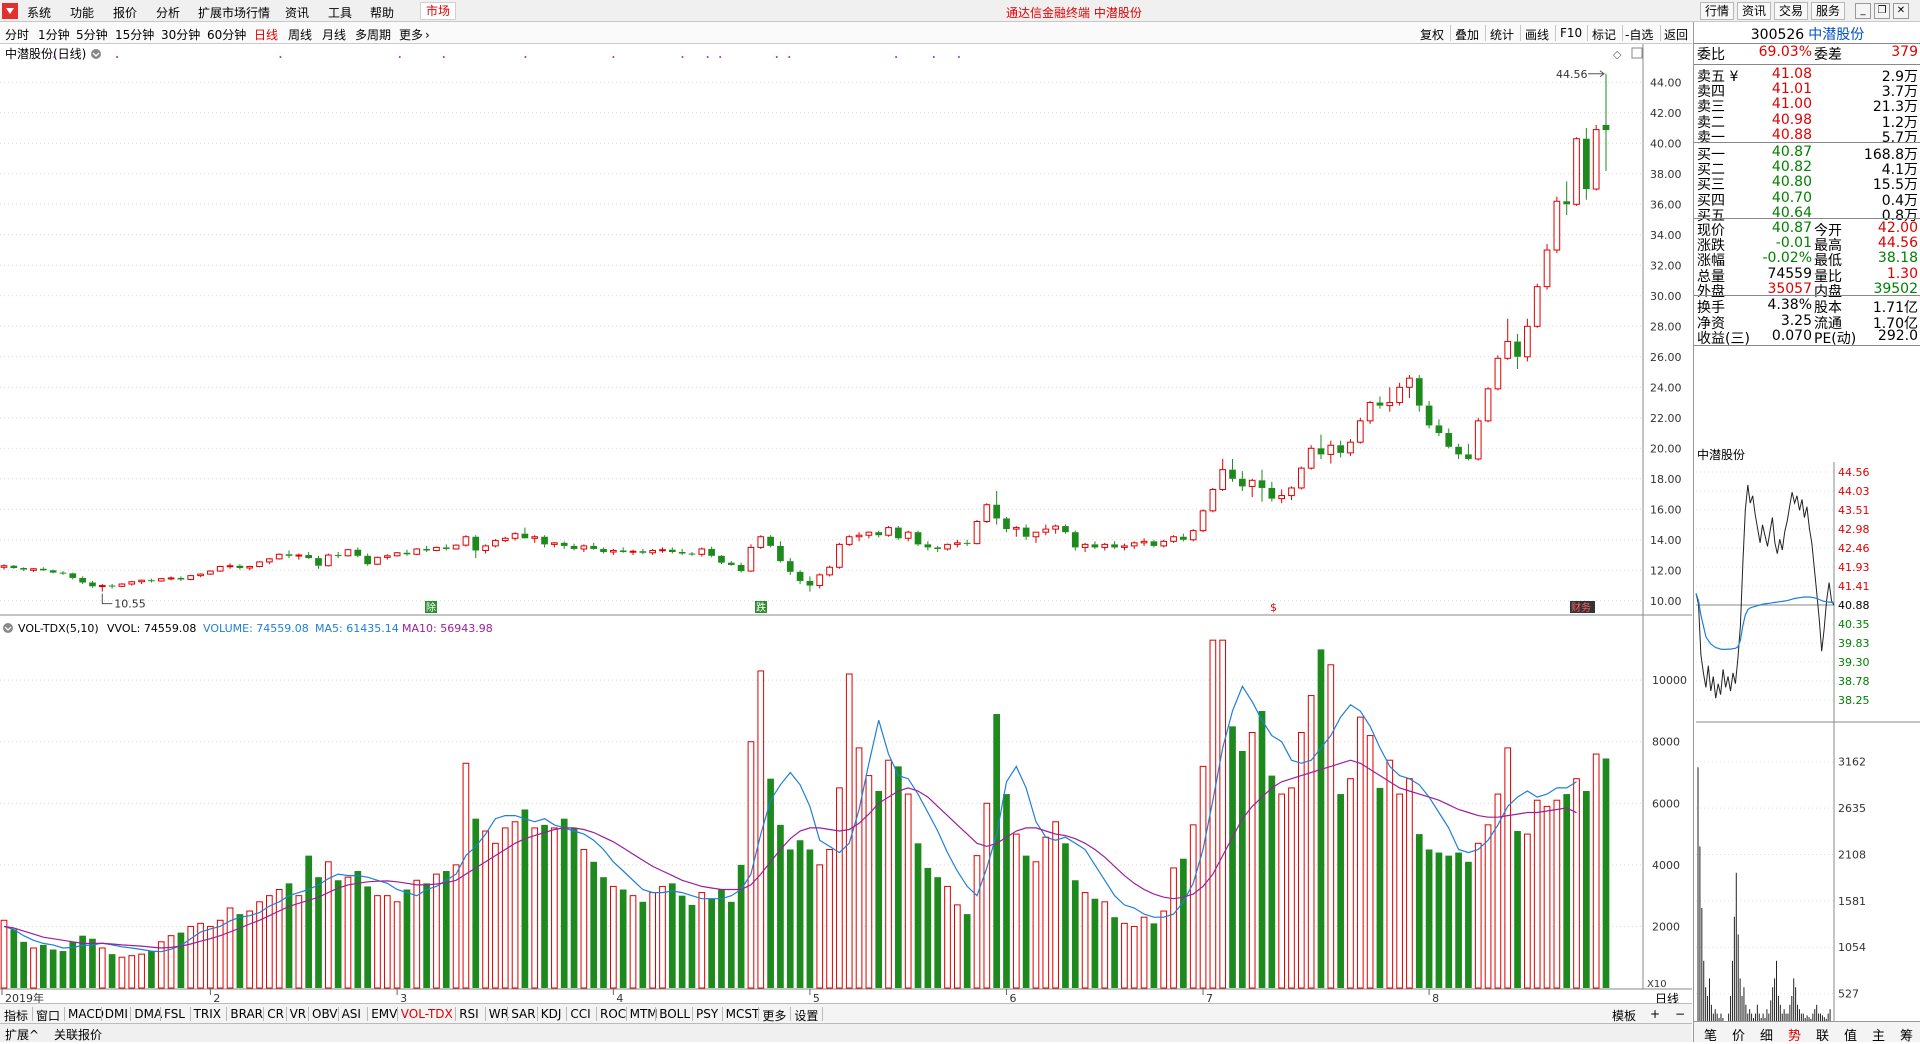 The width and height of the screenshot is (1920, 1044). Describe the element at coordinates (580, 1014) in the screenshot. I see `indicator-tab-cci: CCI` at that location.